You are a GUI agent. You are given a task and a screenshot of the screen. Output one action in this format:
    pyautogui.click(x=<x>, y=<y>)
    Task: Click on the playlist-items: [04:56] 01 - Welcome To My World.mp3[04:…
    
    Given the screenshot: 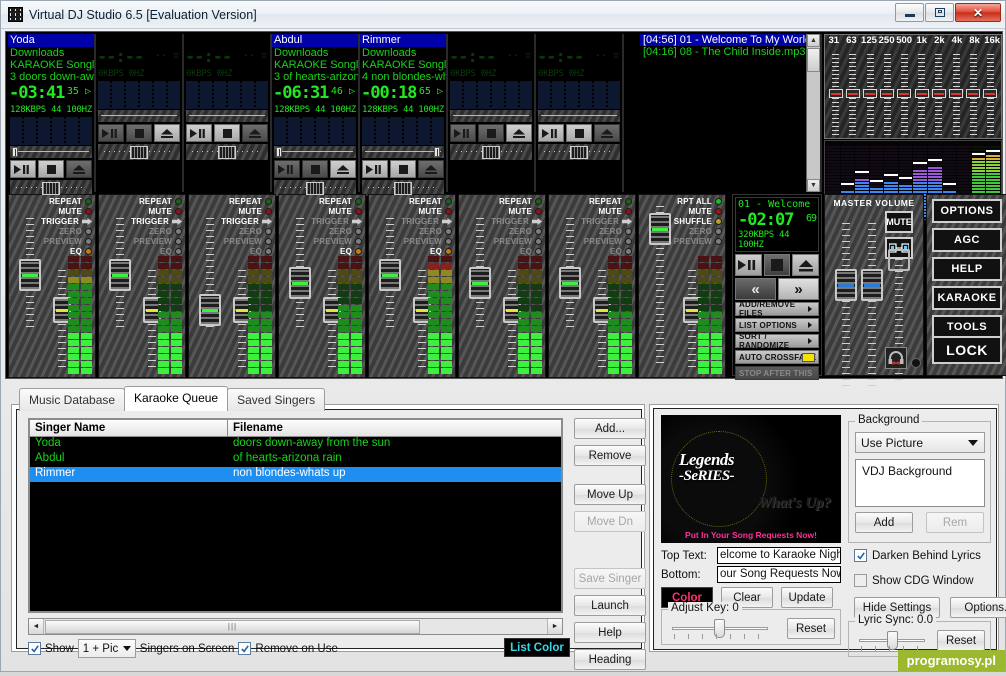 What is the action you would take?
    pyautogui.click(x=723, y=113)
    